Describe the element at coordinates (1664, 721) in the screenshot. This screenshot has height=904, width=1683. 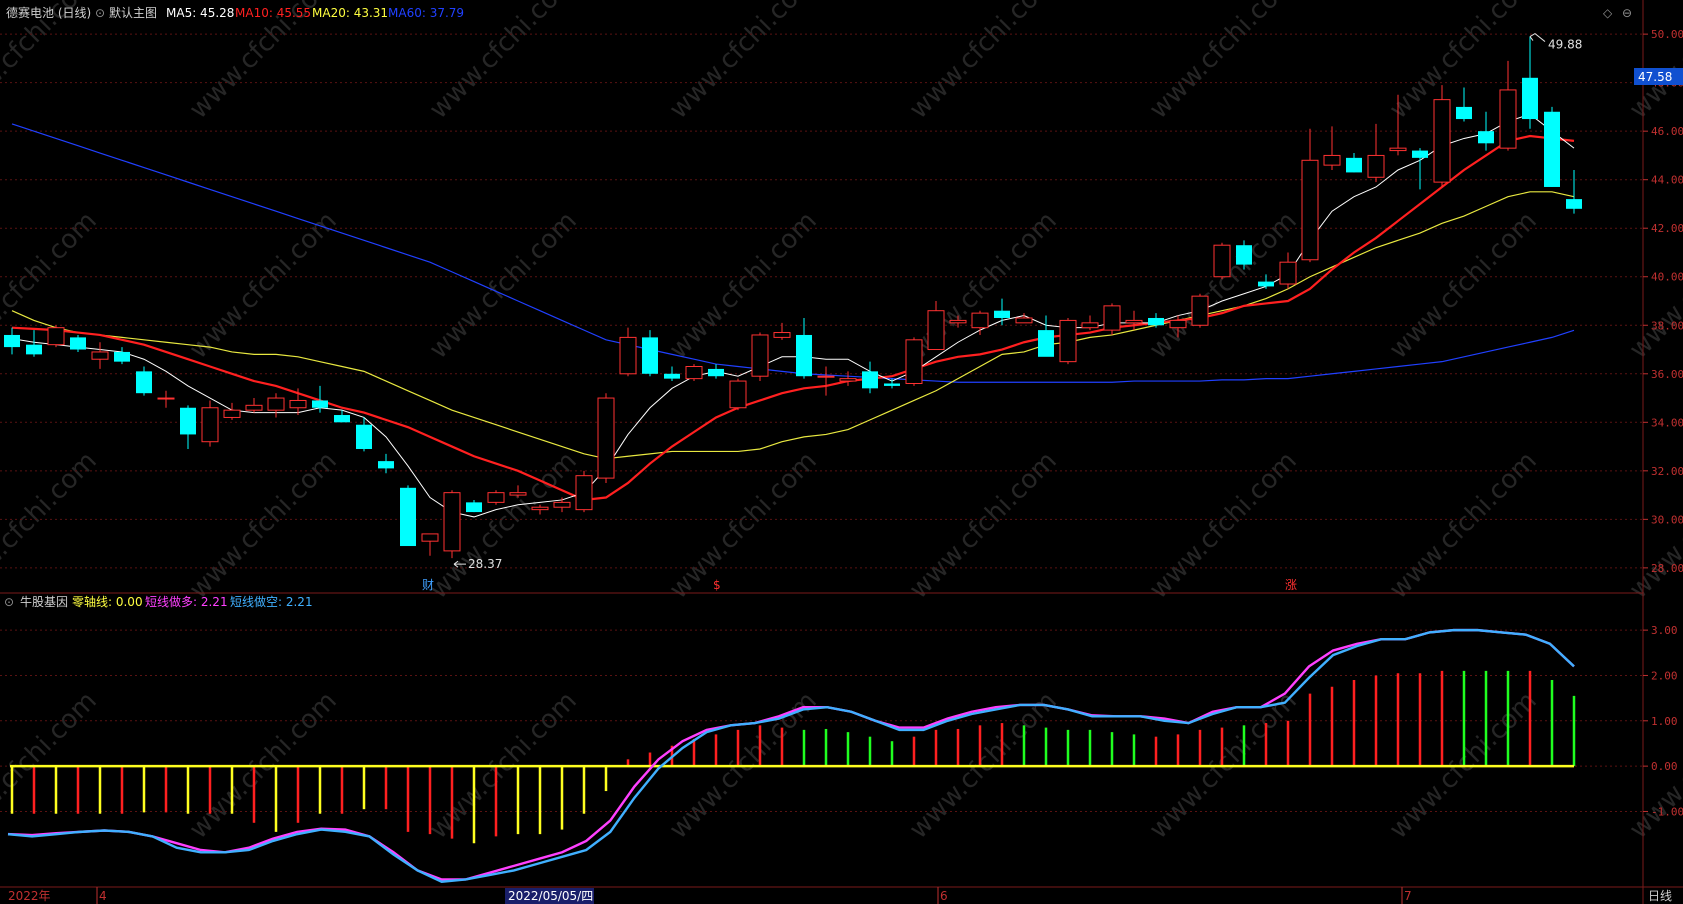
I see `indicator-tick-label: 1.00` at that location.